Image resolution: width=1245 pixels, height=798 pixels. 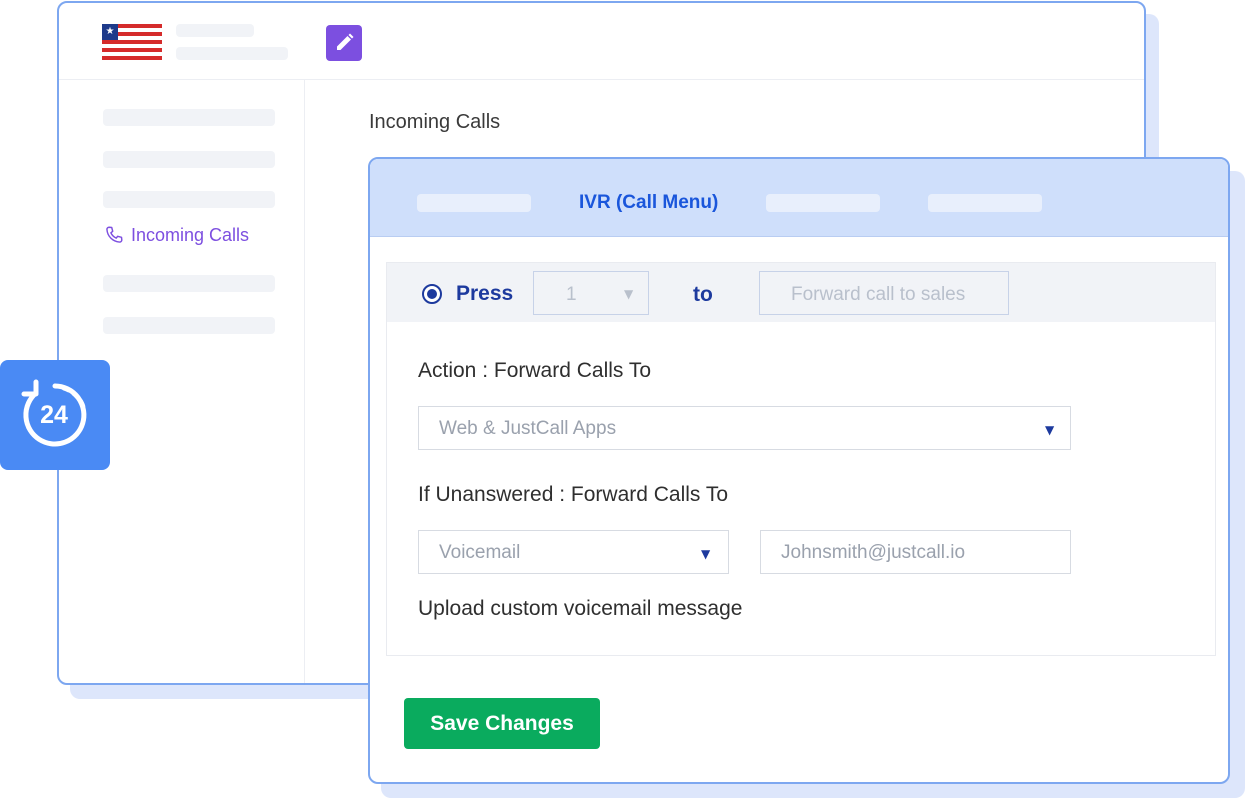 I want to click on key-select-value: 1, so click(x=571, y=294).